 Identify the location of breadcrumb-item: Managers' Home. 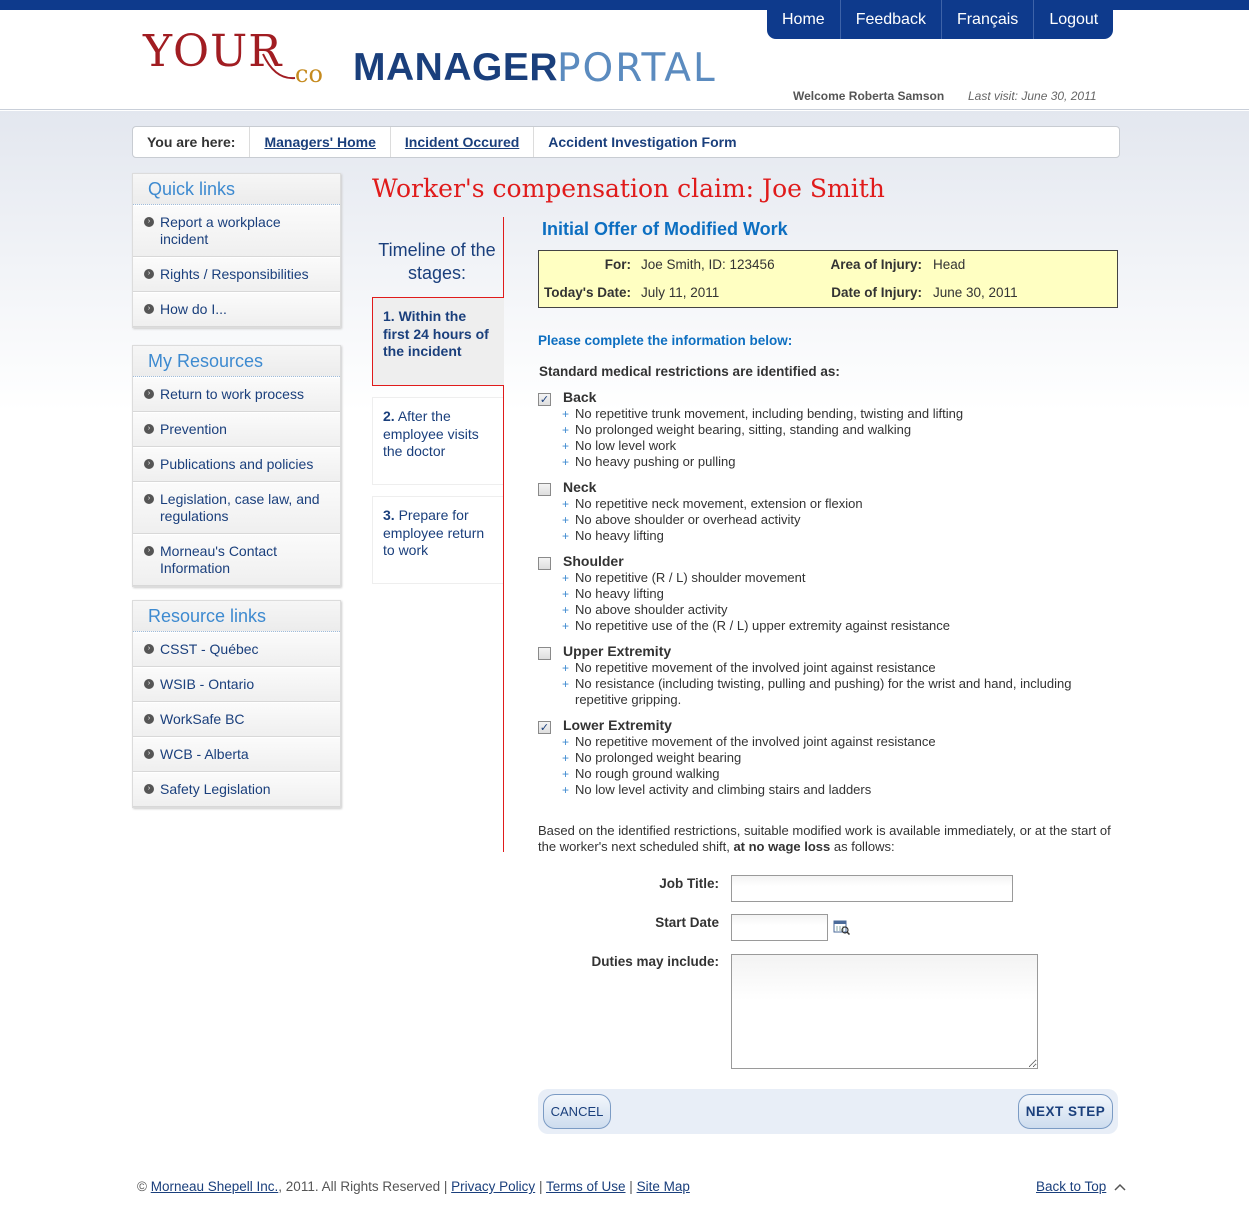
(319, 142).